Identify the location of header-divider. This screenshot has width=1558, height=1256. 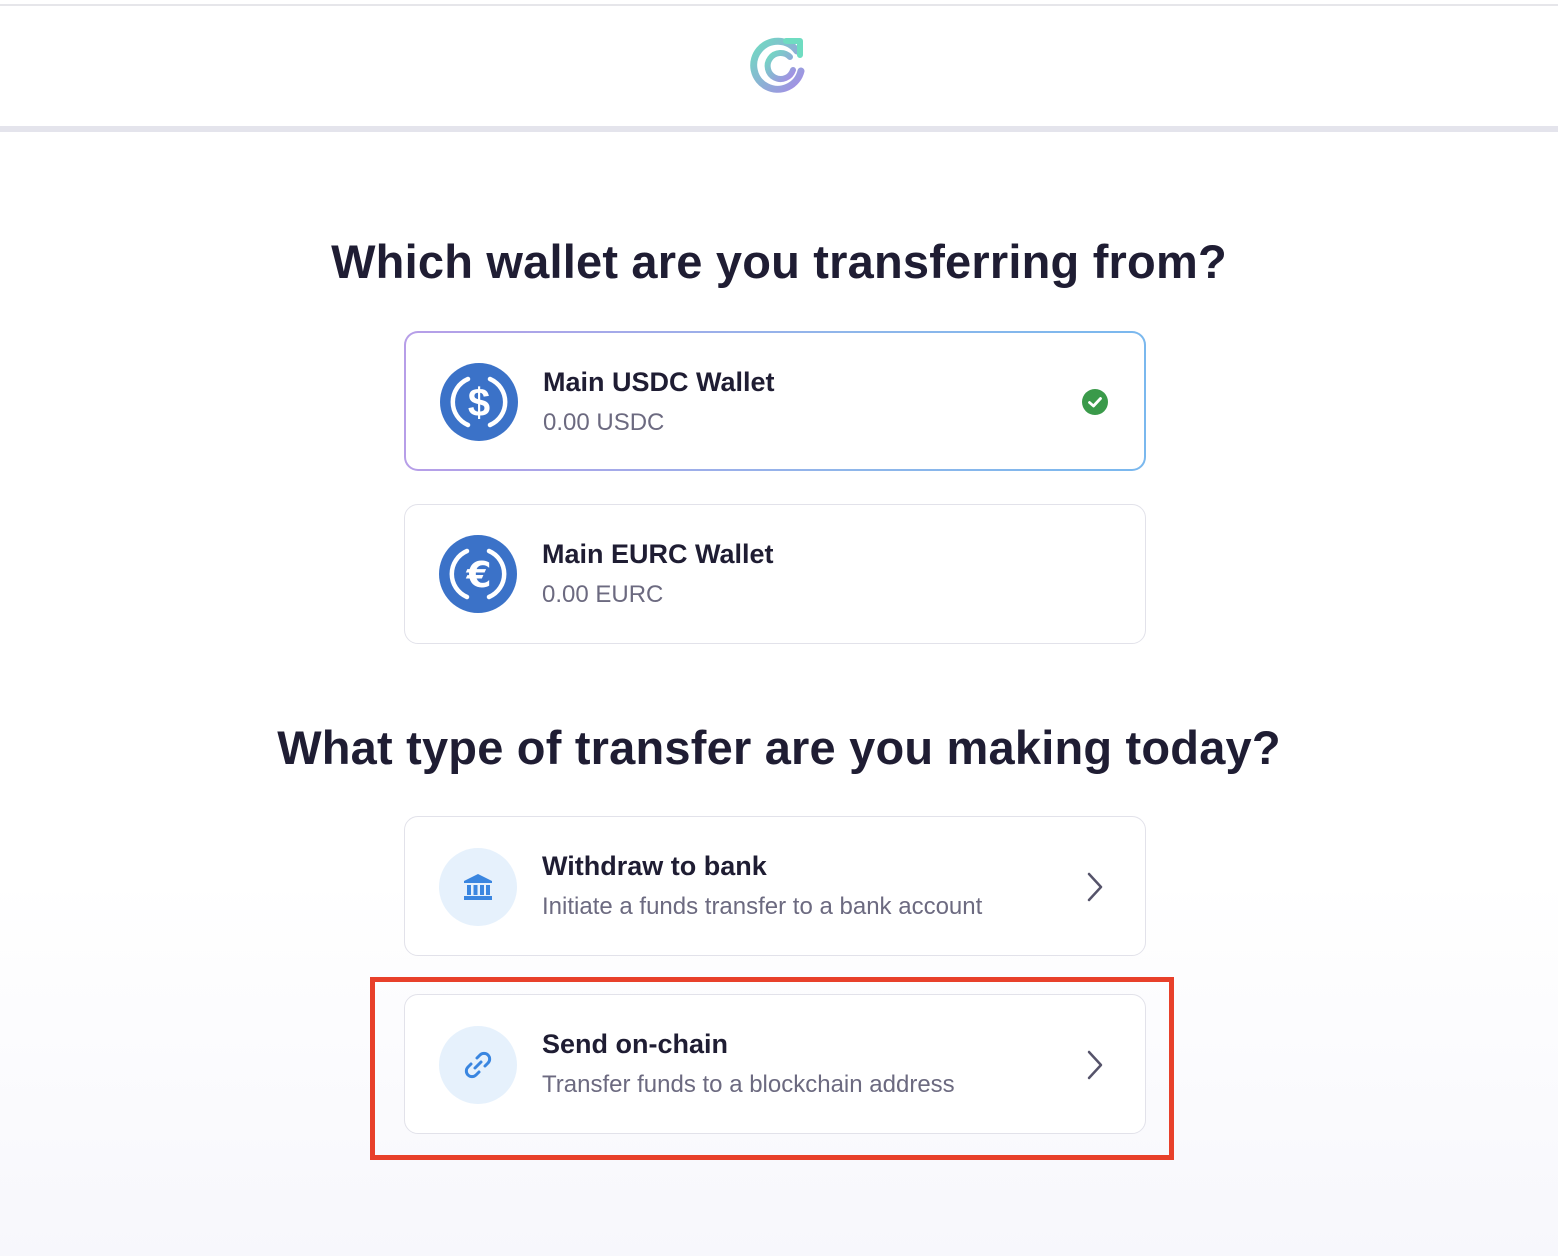
(779, 129).